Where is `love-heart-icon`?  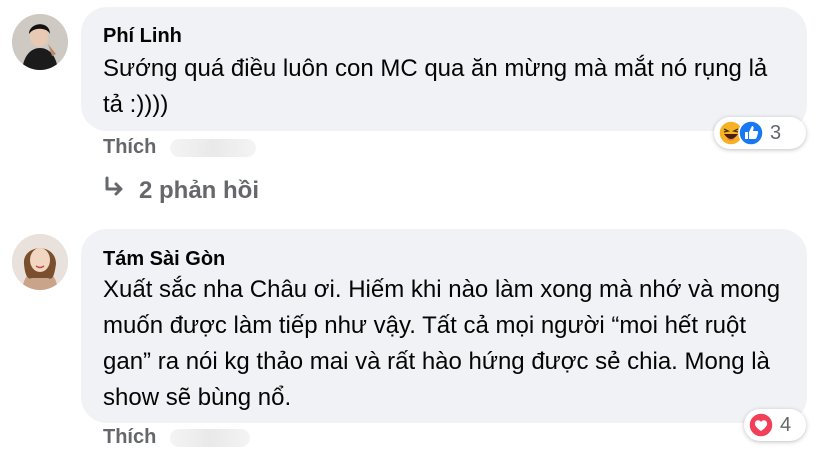
love-heart-icon is located at coordinates (761, 425).